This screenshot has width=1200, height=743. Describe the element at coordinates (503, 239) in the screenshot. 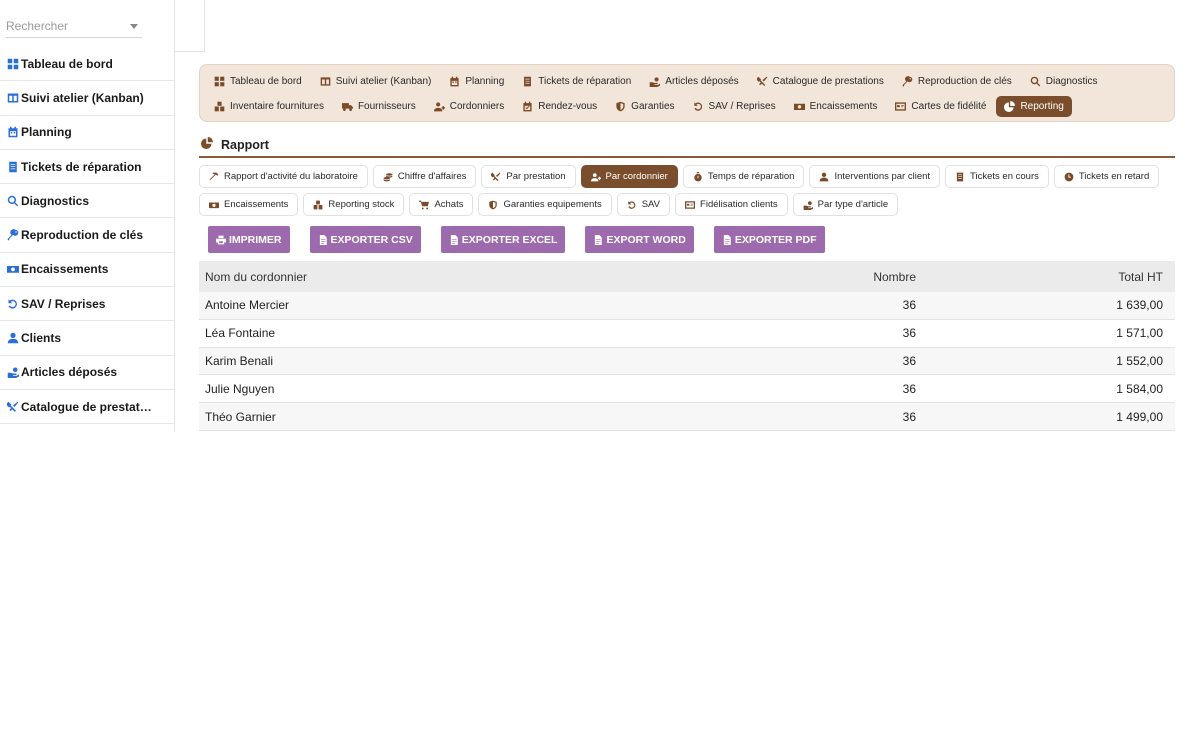

I see `exporter-excel-button: EXPORTER EXCEL` at that location.